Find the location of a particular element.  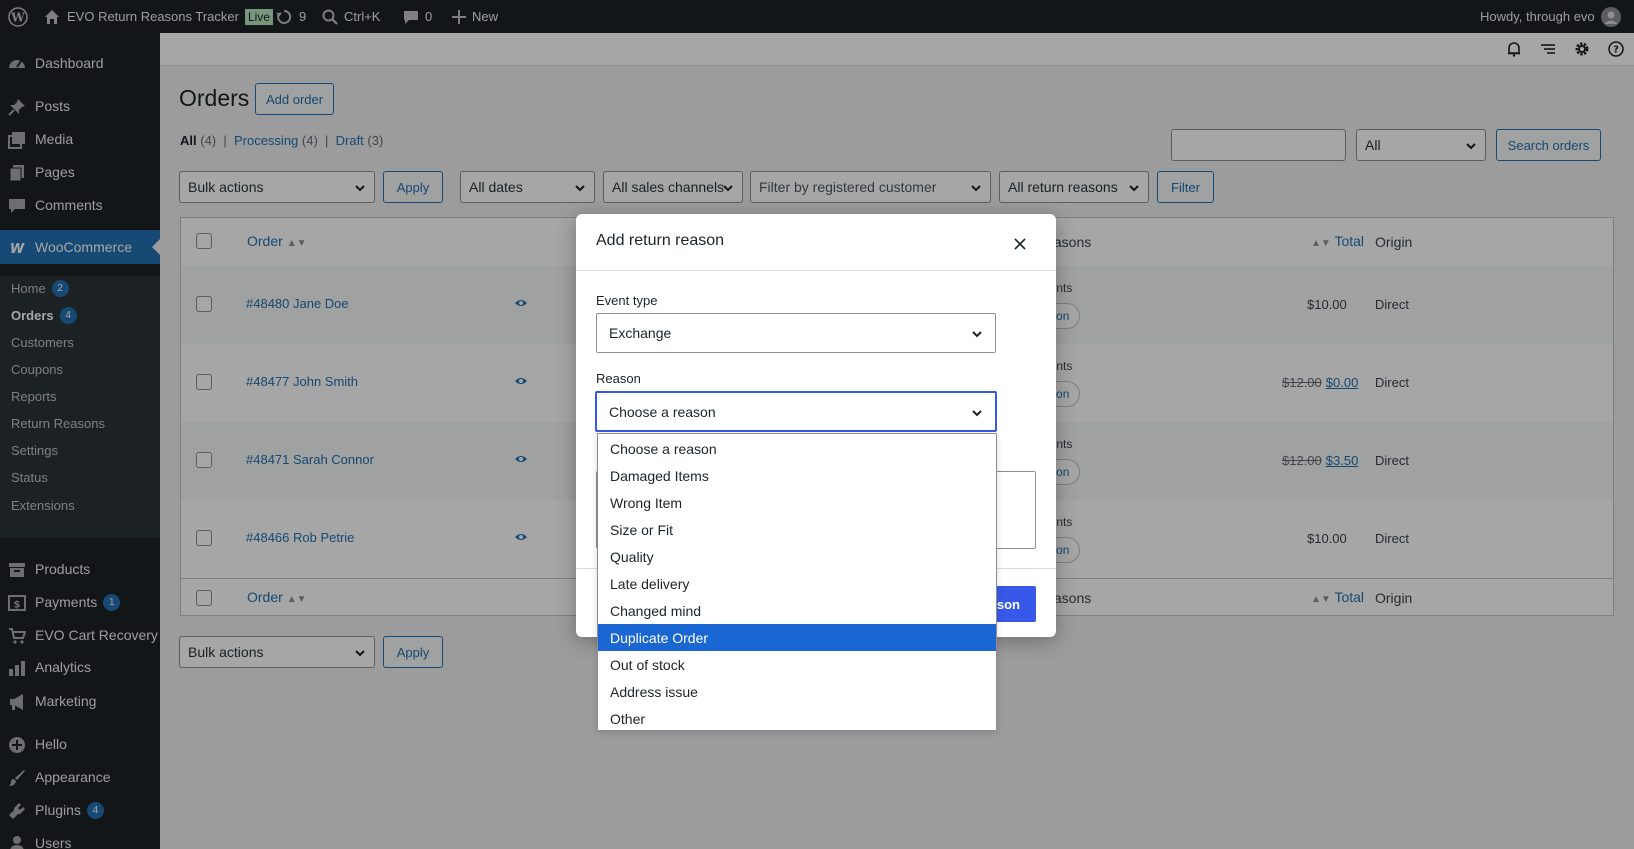

reason-option: Late delivery is located at coordinates (797, 583).